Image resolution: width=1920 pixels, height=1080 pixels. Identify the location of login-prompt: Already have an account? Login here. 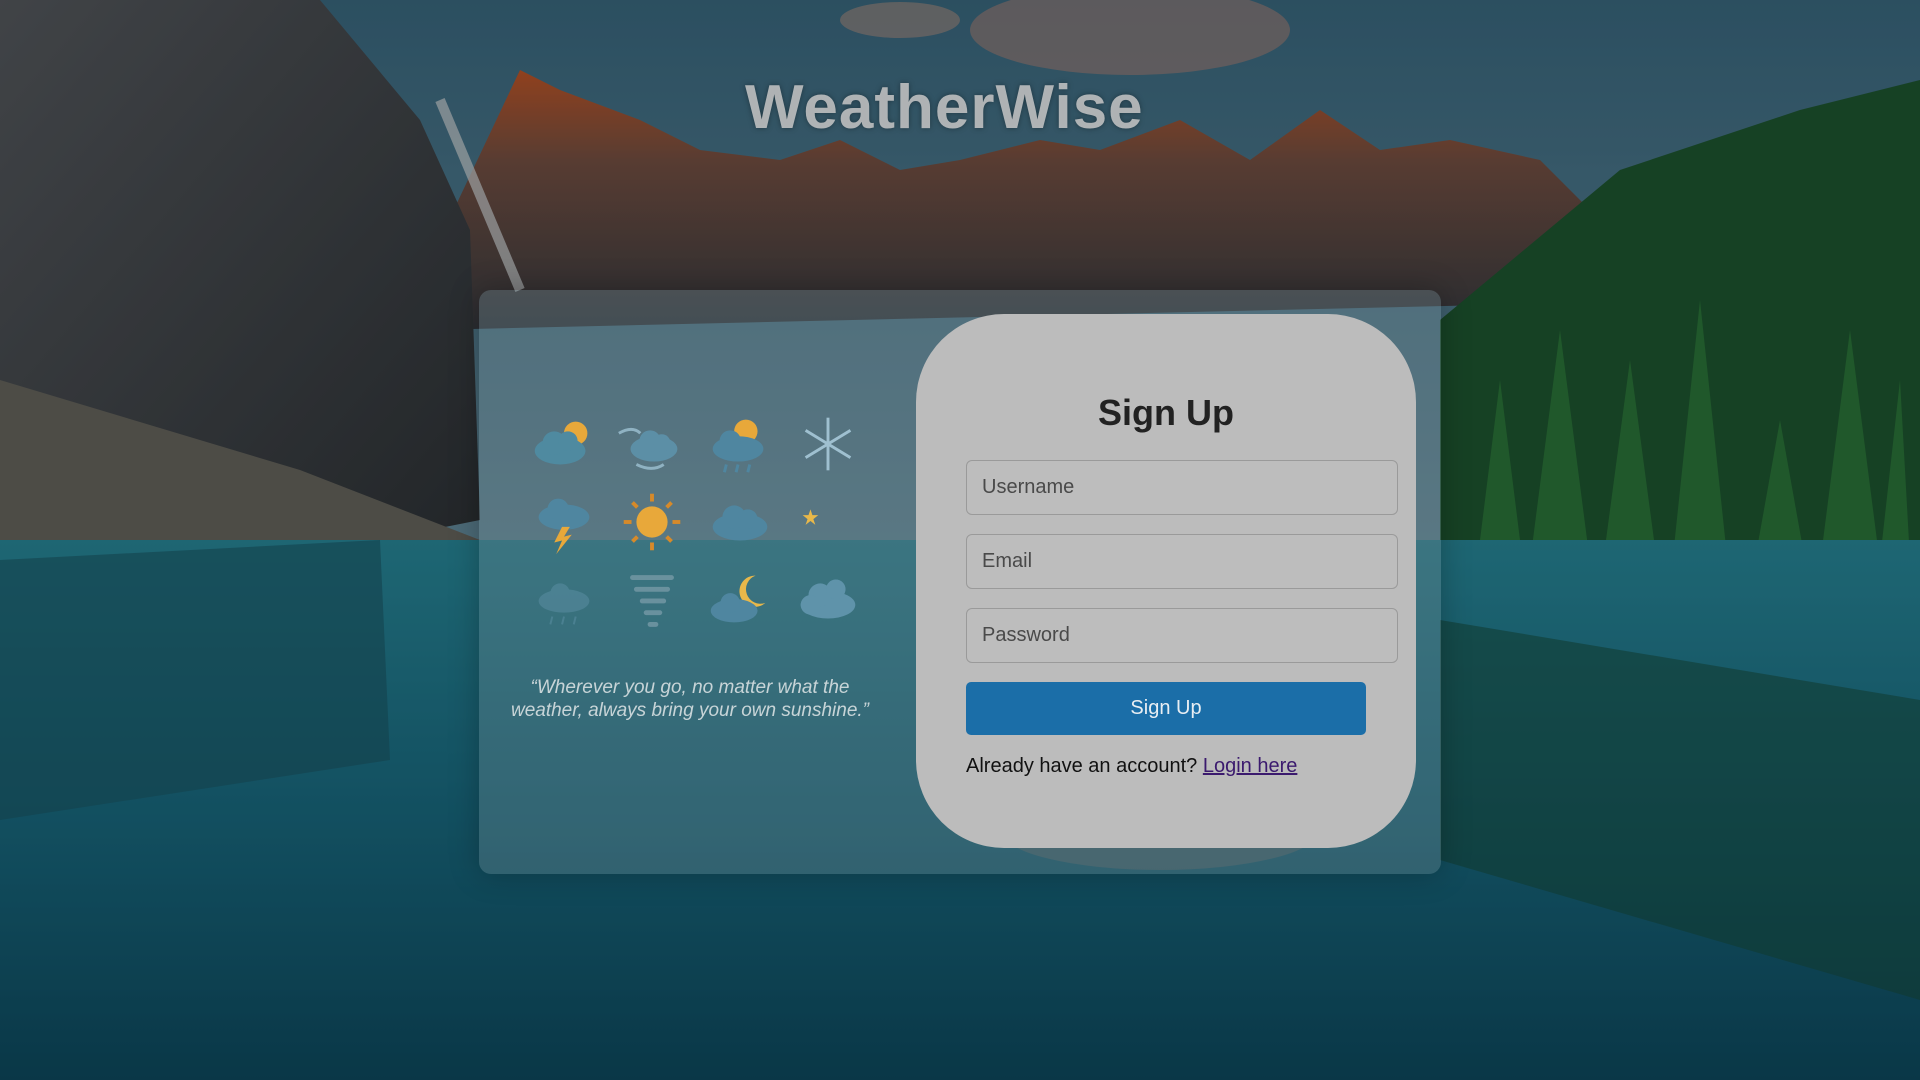
(1131, 766).